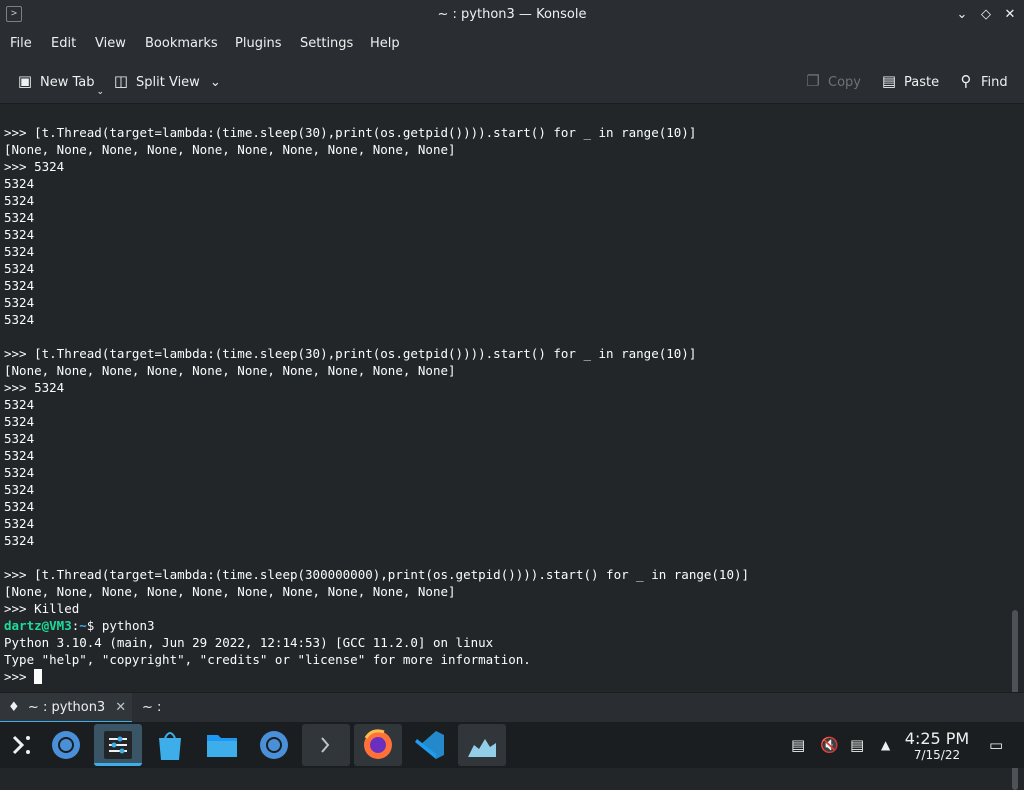 This screenshot has height=790, width=1024. I want to click on show-desktop-icon: ▭, so click(996, 745).